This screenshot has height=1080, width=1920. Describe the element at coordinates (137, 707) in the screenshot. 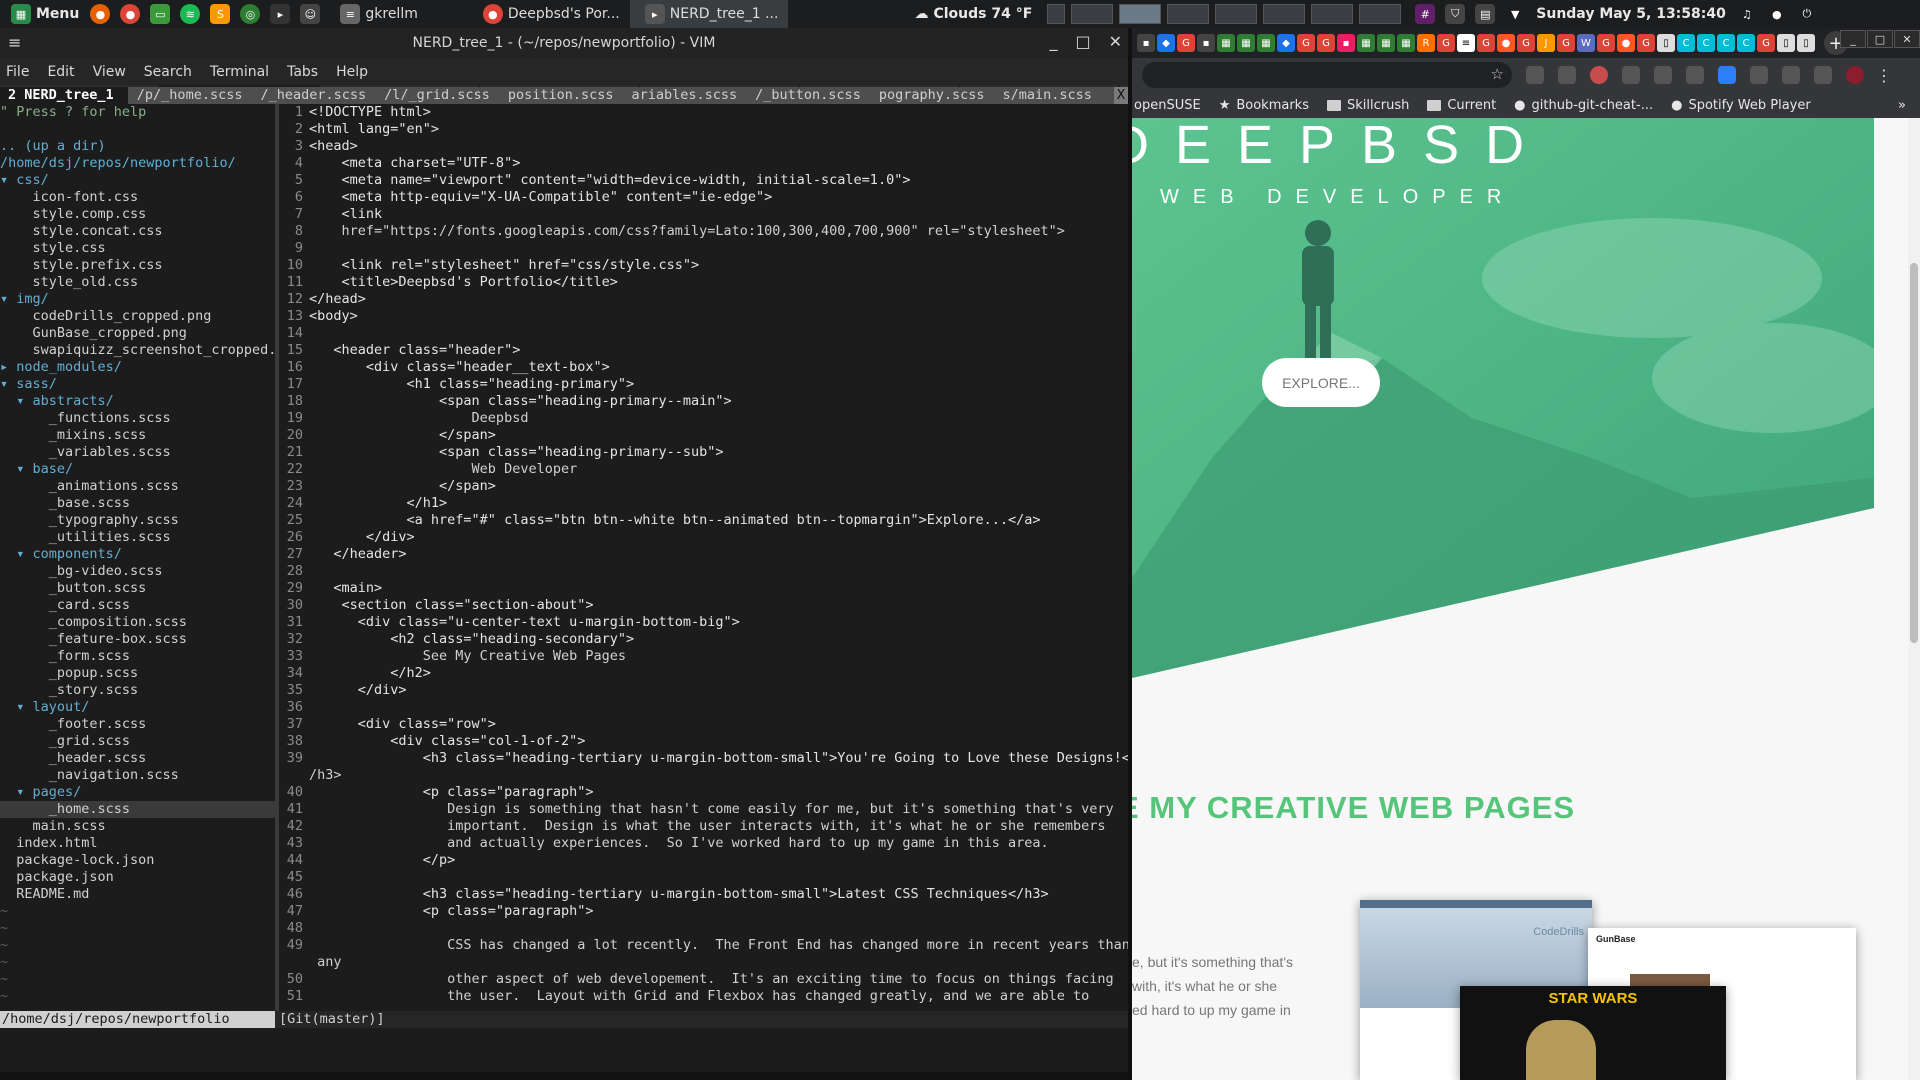

I see `tree-directory: ▾ layout/` at that location.